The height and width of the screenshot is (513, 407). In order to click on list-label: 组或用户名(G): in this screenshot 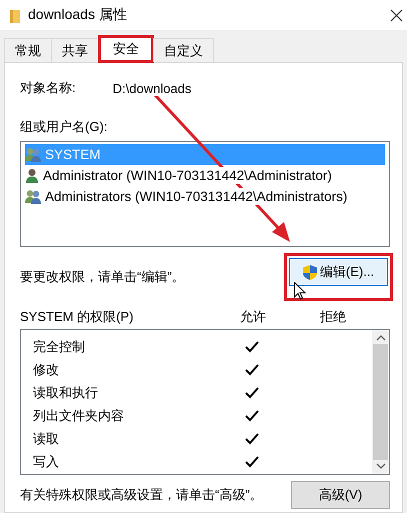, I will do `click(64, 127)`.